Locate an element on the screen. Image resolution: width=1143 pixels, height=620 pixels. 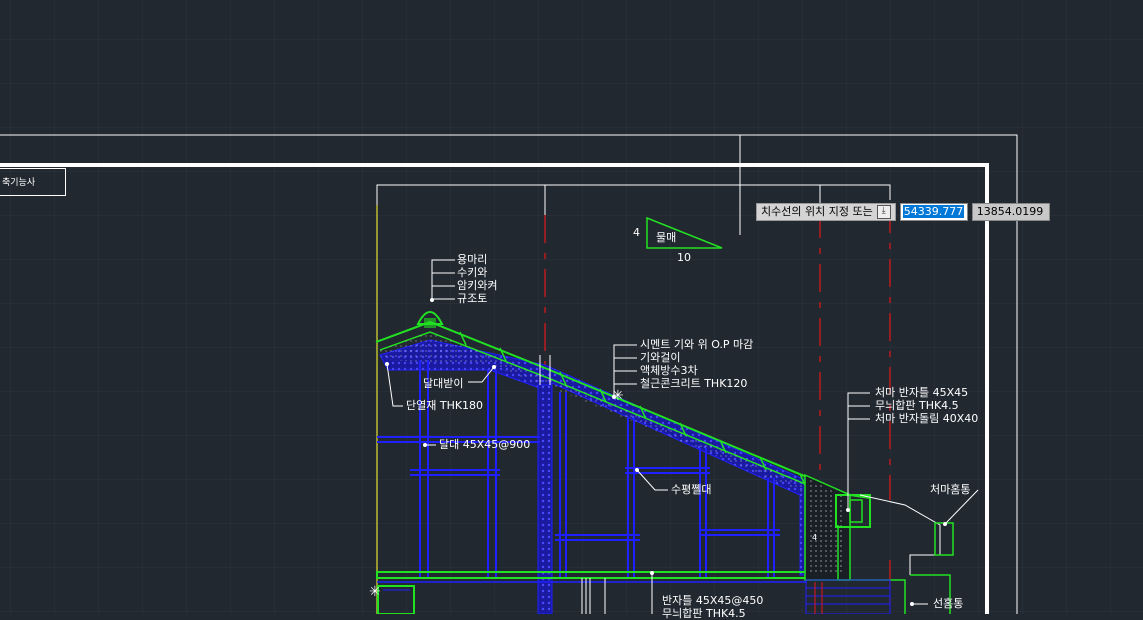
annotation-ceiling-1: 반자틀 45X45@450 is located at coordinates (713, 600).